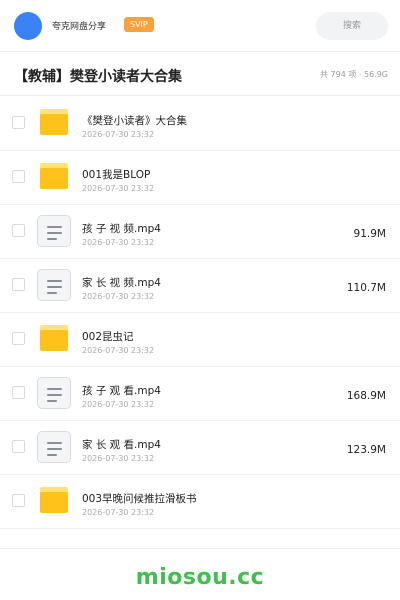  What do you see at coordinates (121, 390) in the screenshot?
I see `file-name: 孩 子 观 看.mp4` at bounding box center [121, 390].